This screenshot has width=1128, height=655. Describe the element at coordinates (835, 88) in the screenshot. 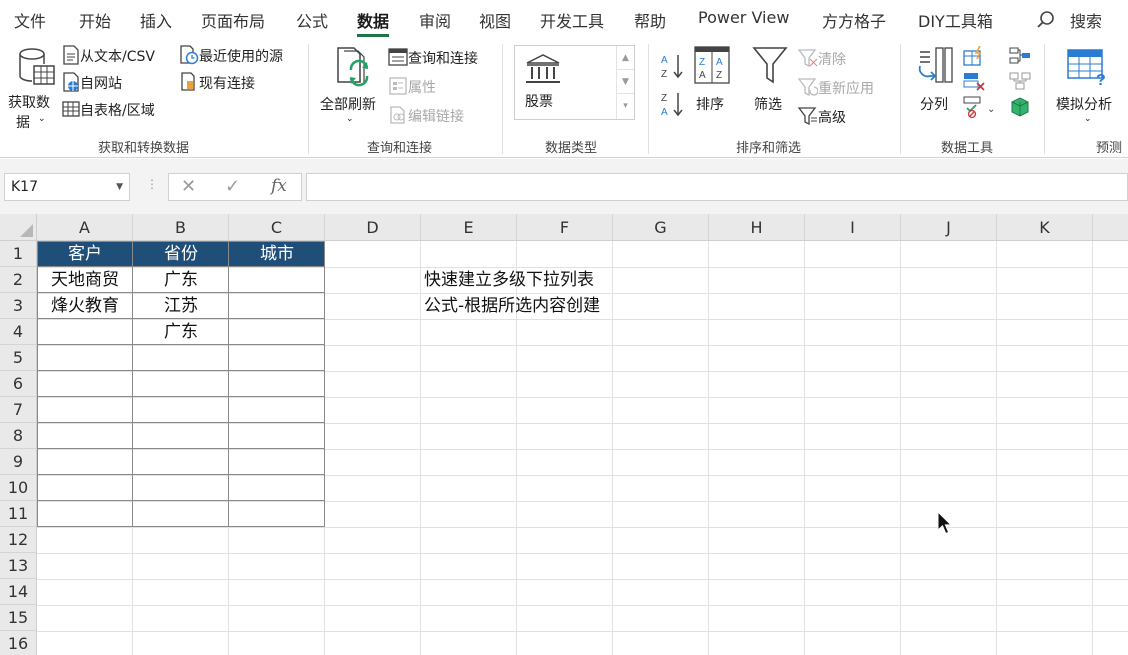

I see `reapply-filter-button: 重新应用` at that location.